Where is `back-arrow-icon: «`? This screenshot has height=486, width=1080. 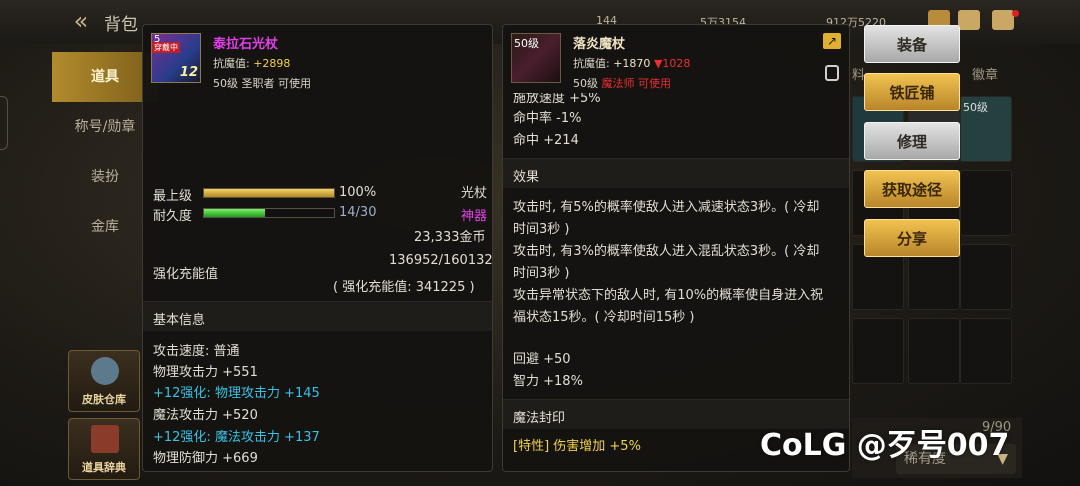 back-arrow-icon: « is located at coordinates (81, 21).